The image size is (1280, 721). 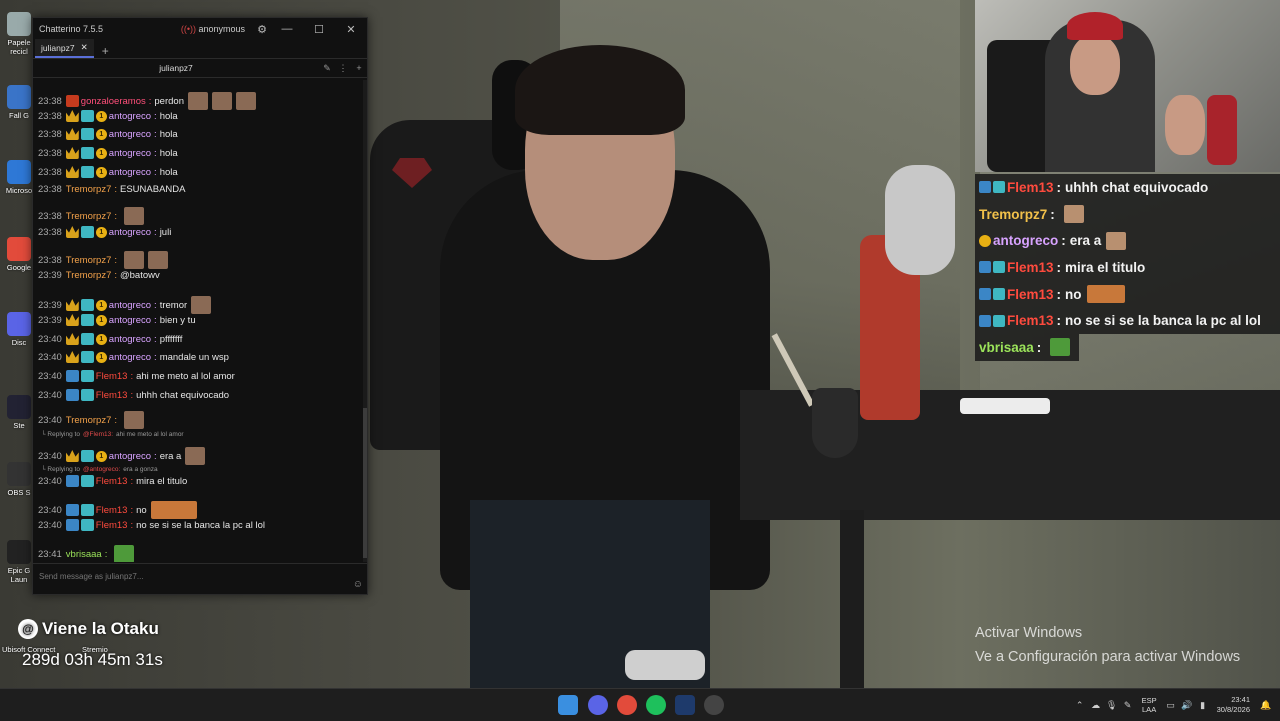 I want to click on emoji-icon: ☺, so click(x=358, y=584).